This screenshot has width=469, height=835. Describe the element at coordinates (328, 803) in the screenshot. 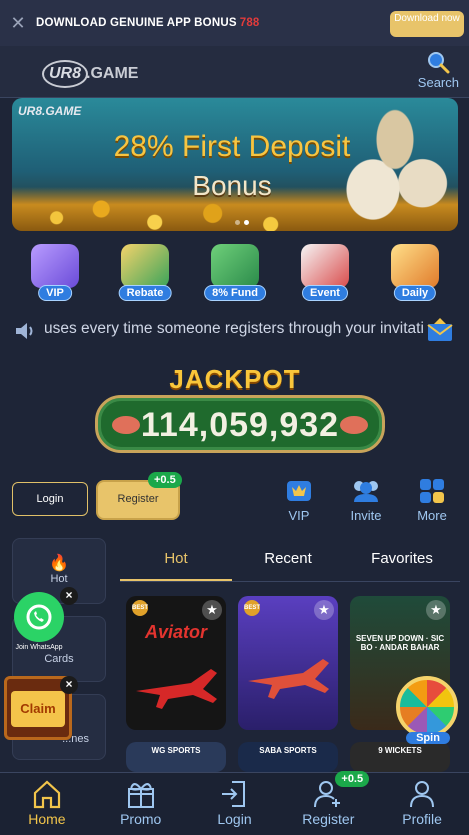

I see `nav-register: Register +0.5` at that location.